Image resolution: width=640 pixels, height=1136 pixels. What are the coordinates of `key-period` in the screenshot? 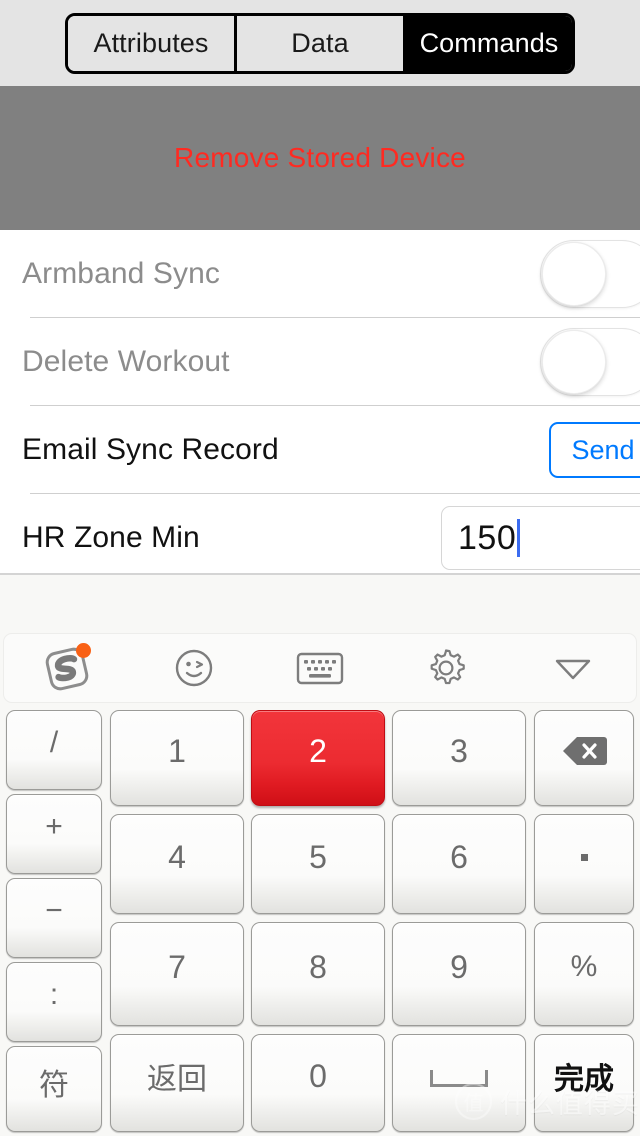 It's located at (584, 864).